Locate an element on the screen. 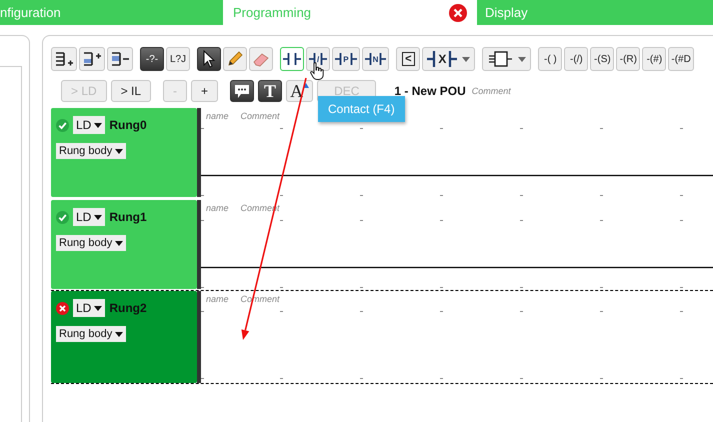 The image size is (713, 422). contact-button is located at coordinates (292, 59).